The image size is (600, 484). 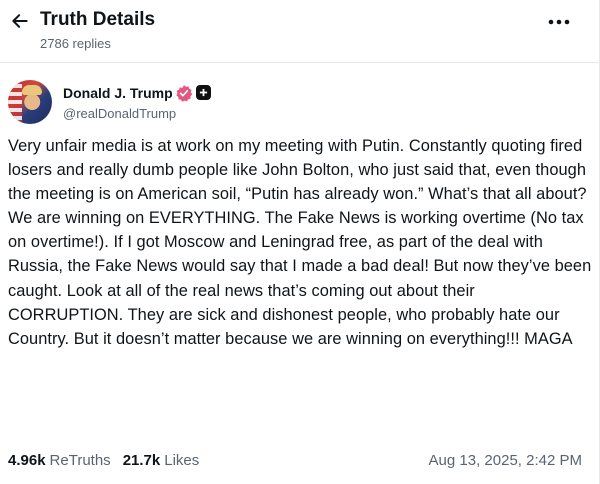 I want to click on plus-badge-icon, so click(x=203, y=92).